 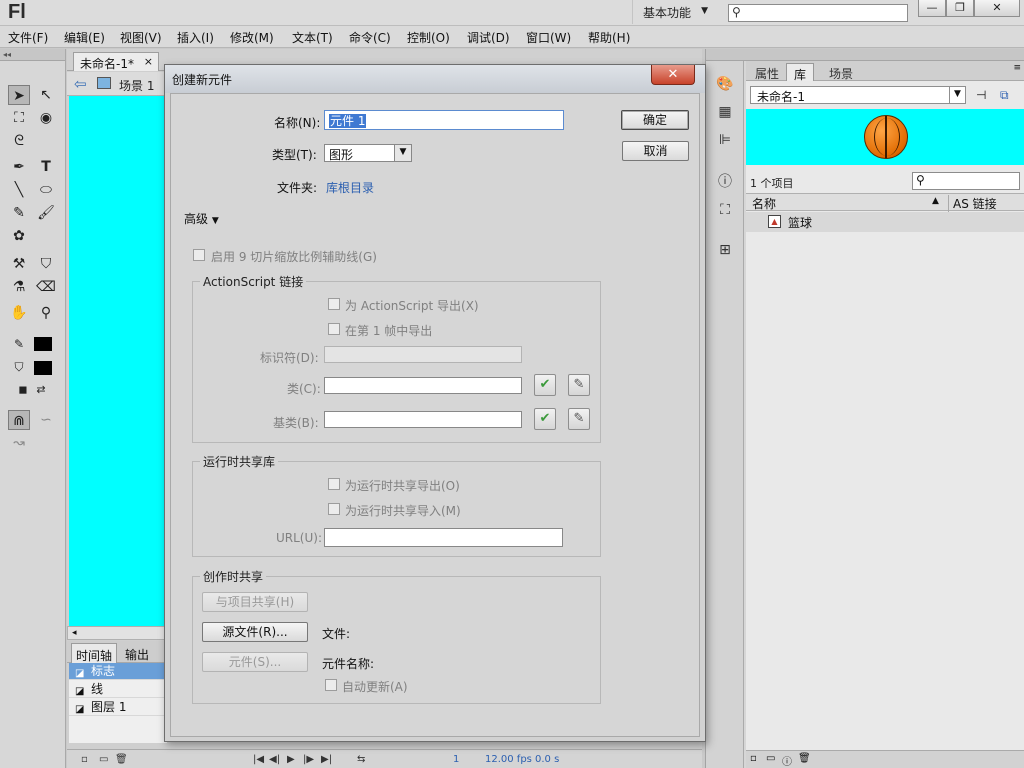 I want to click on lasso-tool-icon: ᘓ, so click(x=19, y=141).